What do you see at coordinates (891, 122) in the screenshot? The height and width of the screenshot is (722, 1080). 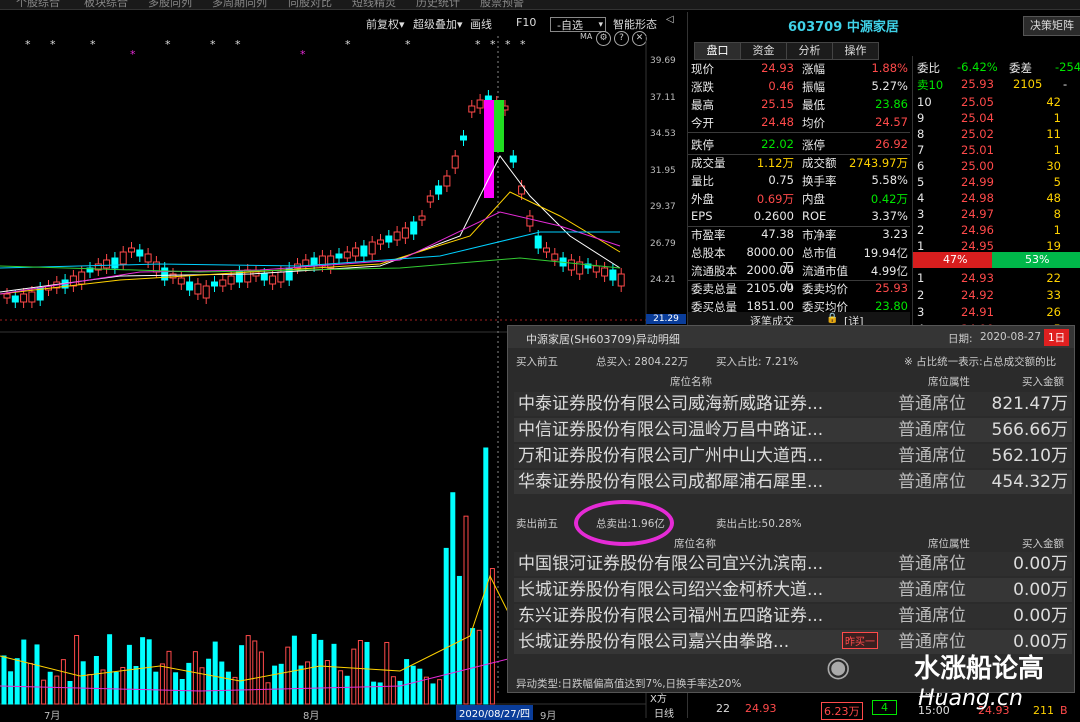 I see `quote-value: 24.57` at bounding box center [891, 122].